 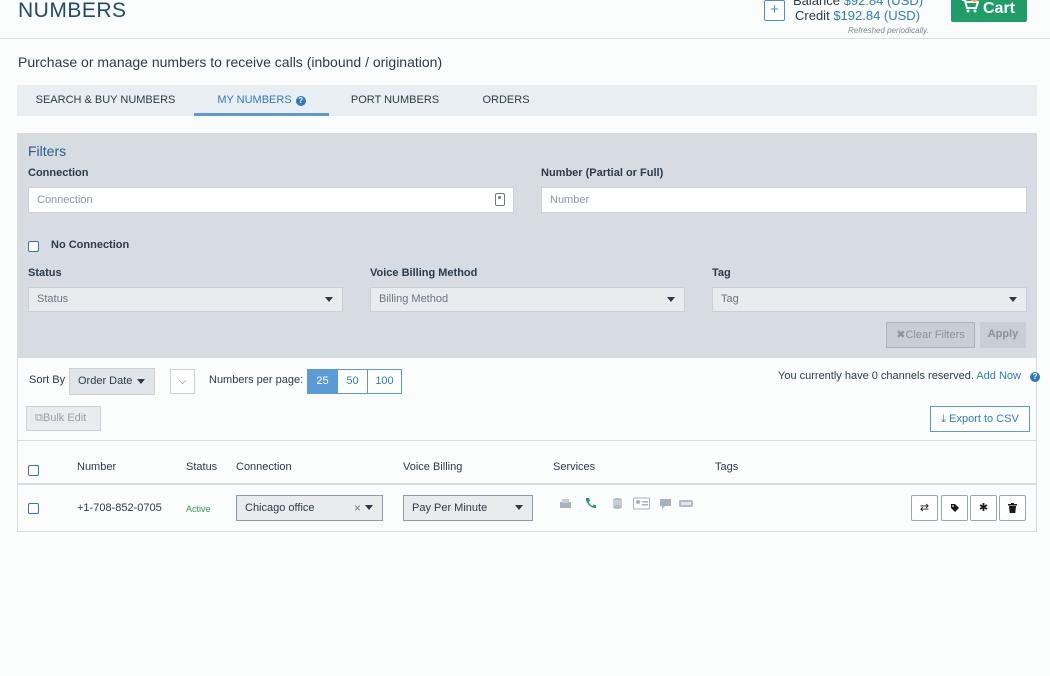 I want to click on sms-icon, so click(x=665, y=503).